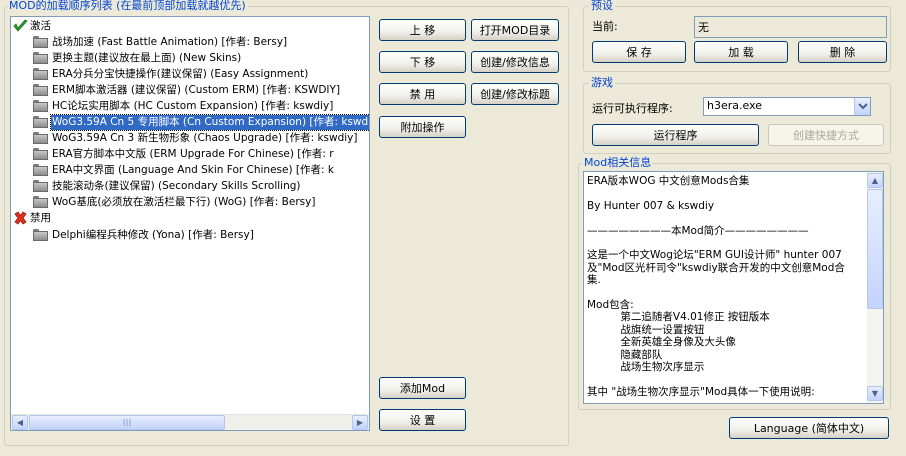 The height and width of the screenshot is (456, 906). What do you see at coordinates (625, 354) in the screenshot?
I see `mod-info-line: 隐藏部队` at bounding box center [625, 354].